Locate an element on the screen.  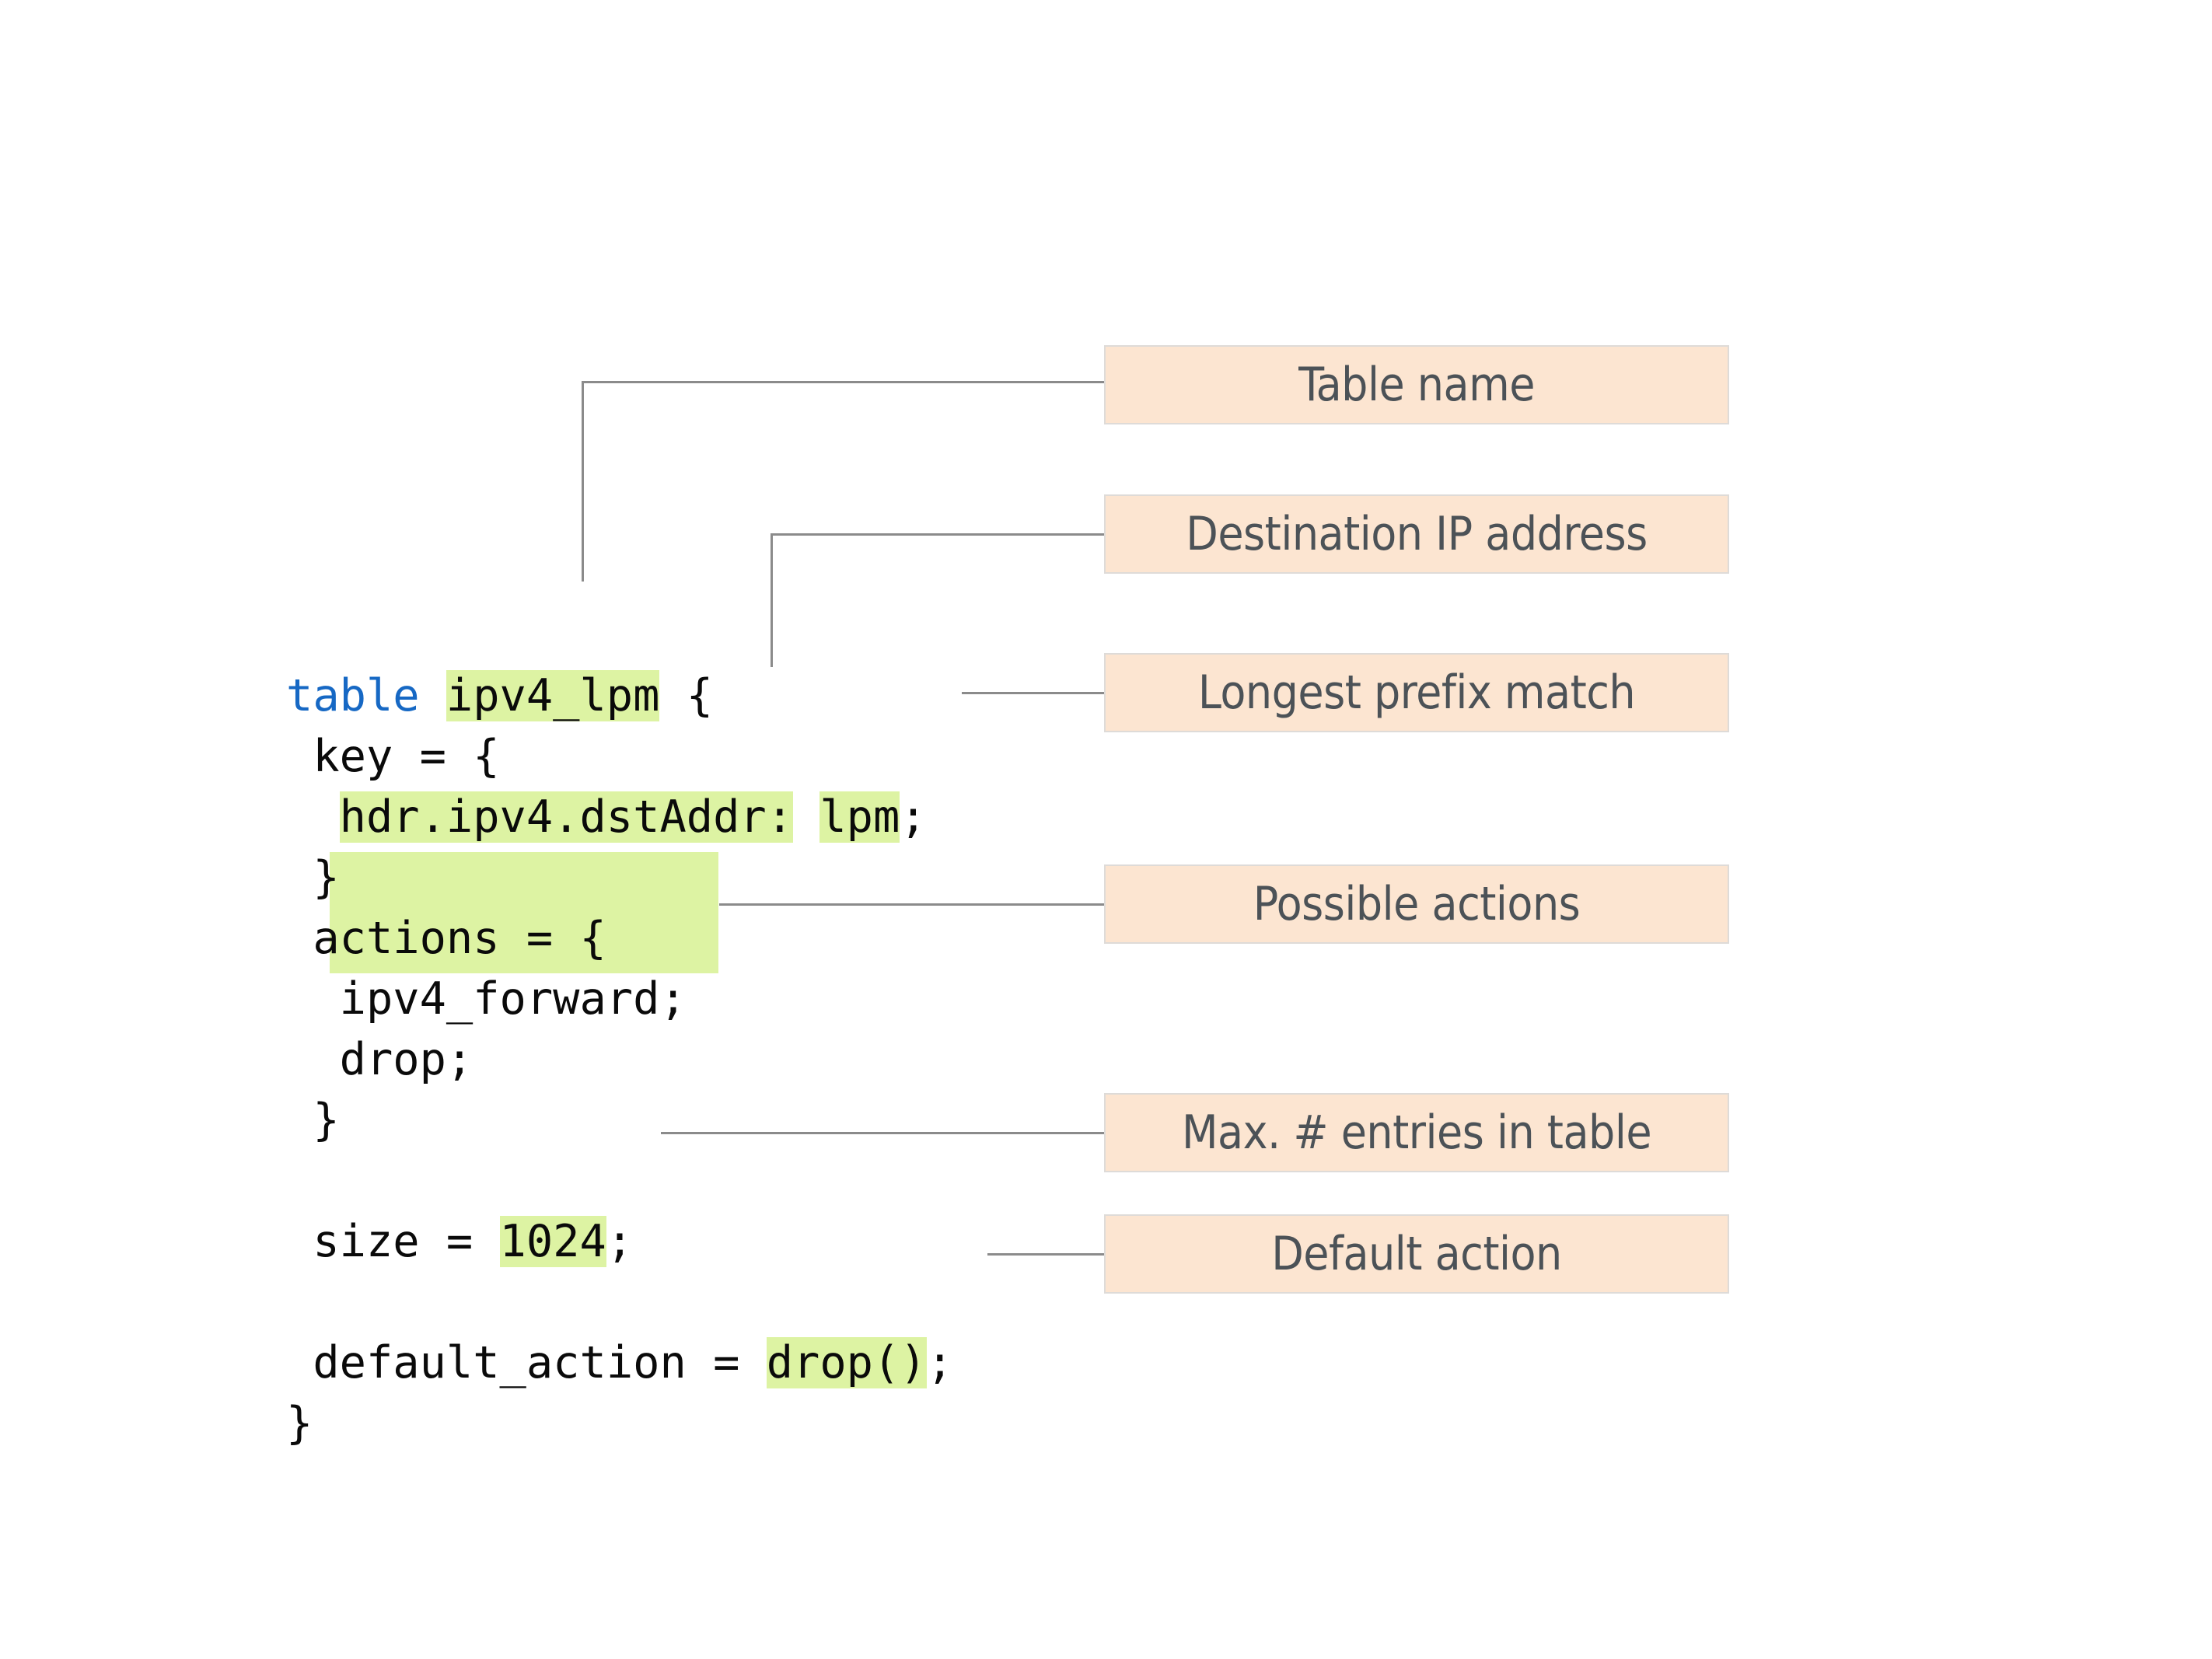
annotation-lpm: Longest prefix match is located at coordinates (1416, 692).